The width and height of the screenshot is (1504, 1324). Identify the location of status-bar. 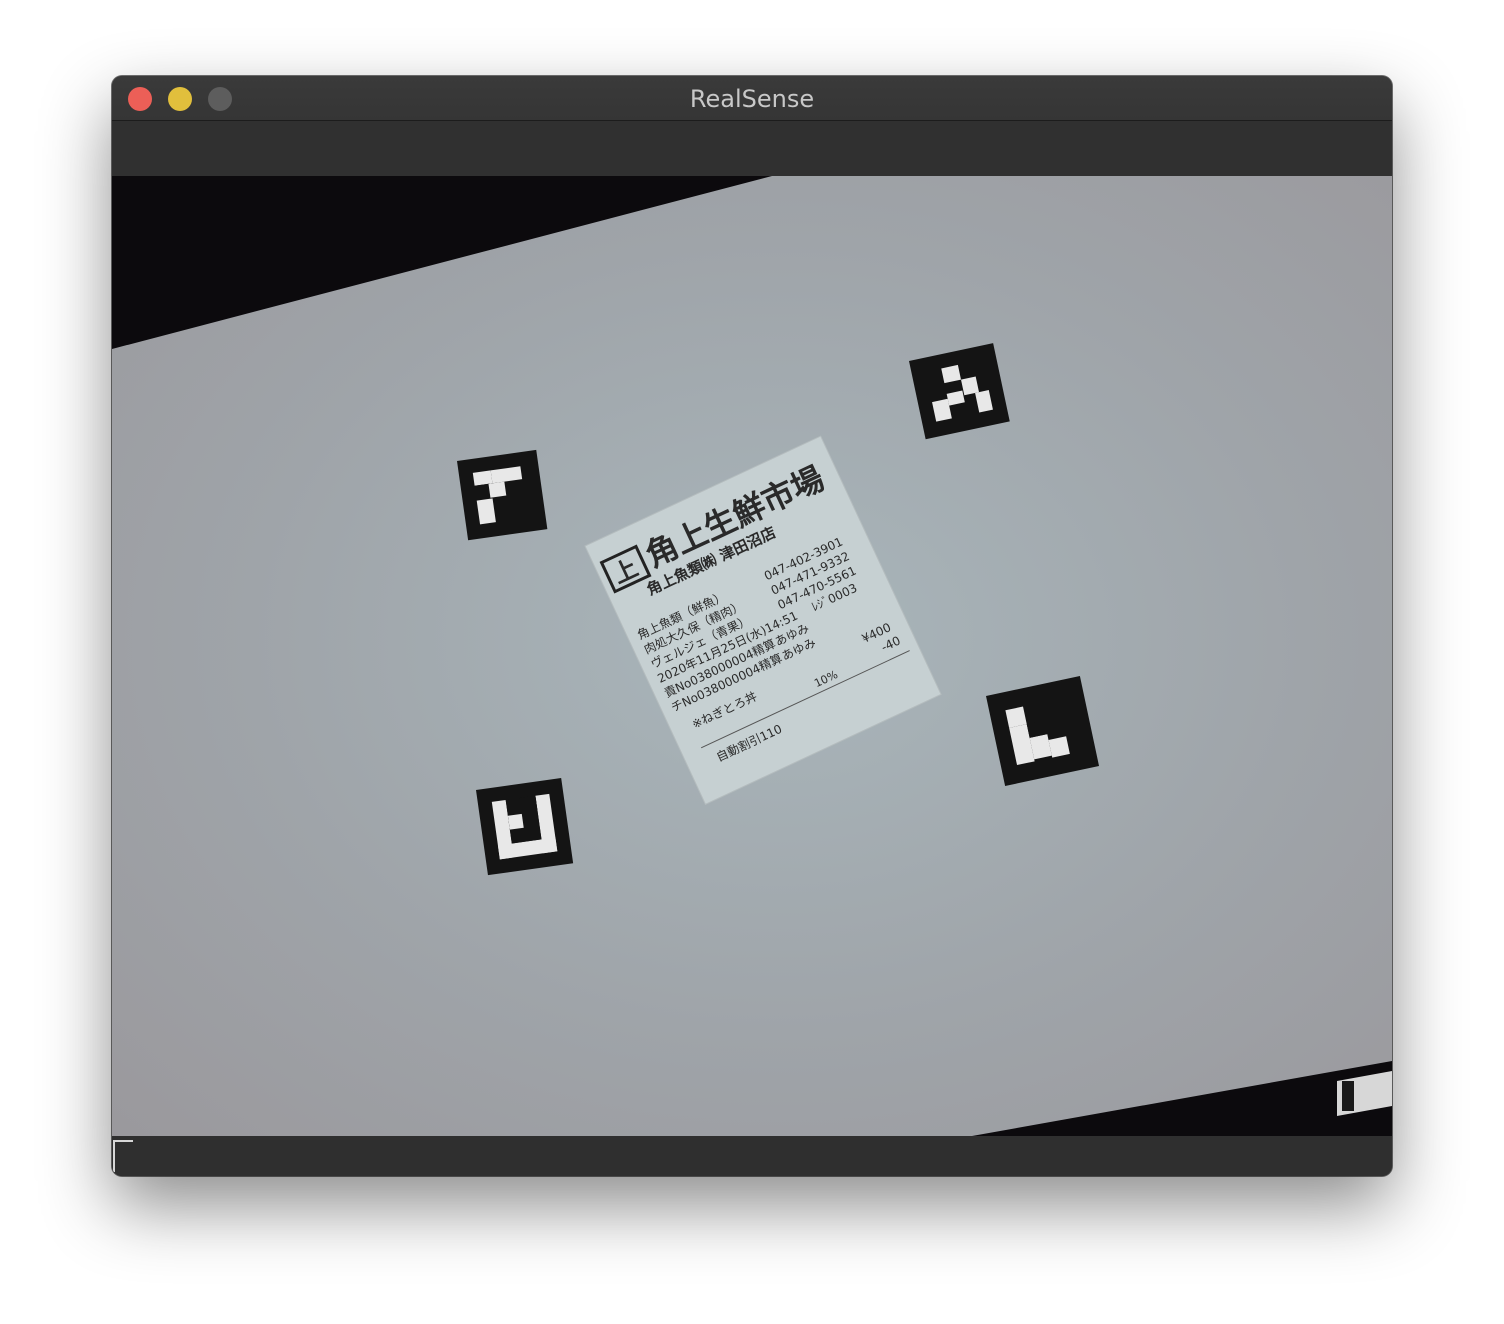
(752, 1156).